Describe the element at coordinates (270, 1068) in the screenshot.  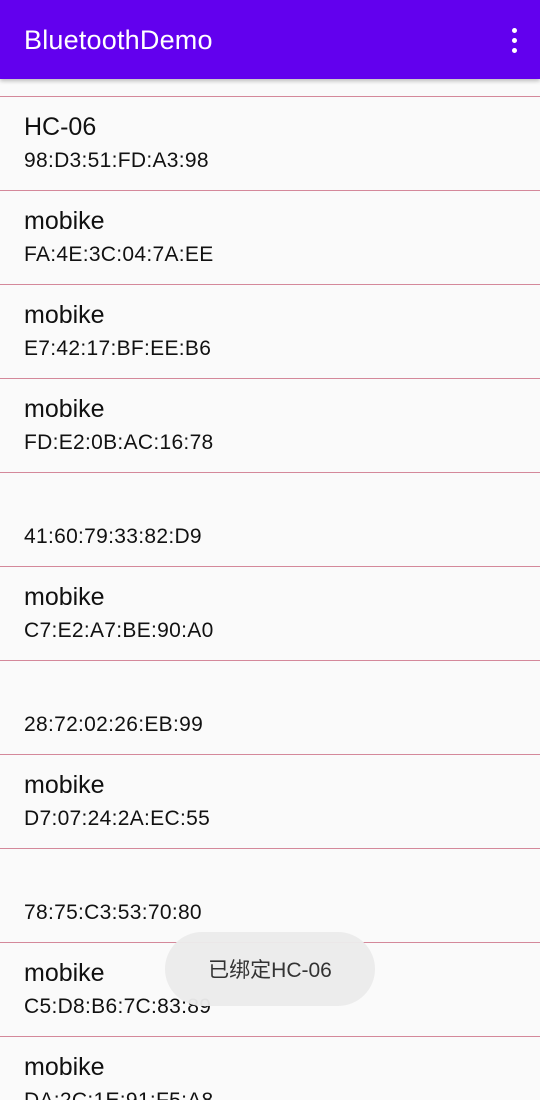
I see `list-item: mobike DA:2C:1E:91:F5:A8` at that location.